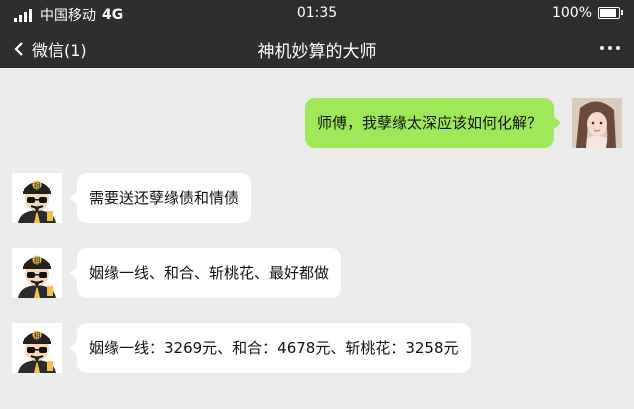 The height and width of the screenshot is (409, 634). I want to click on page-title: 神机妙算的大师, so click(317, 52).